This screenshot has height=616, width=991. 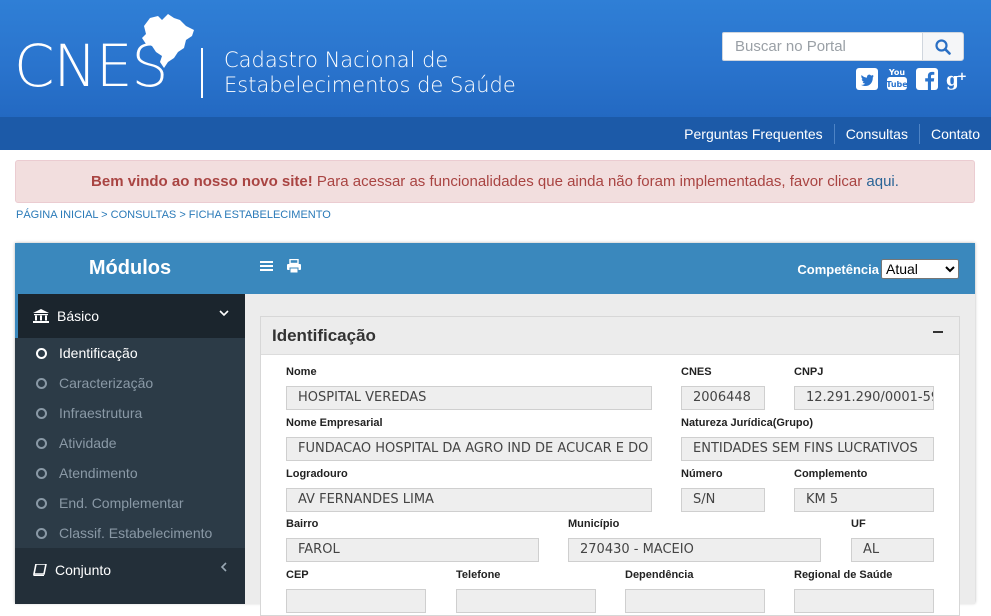 What do you see at coordinates (478, 575) in the screenshot?
I see `field-label: Telefone` at bounding box center [478, 575].